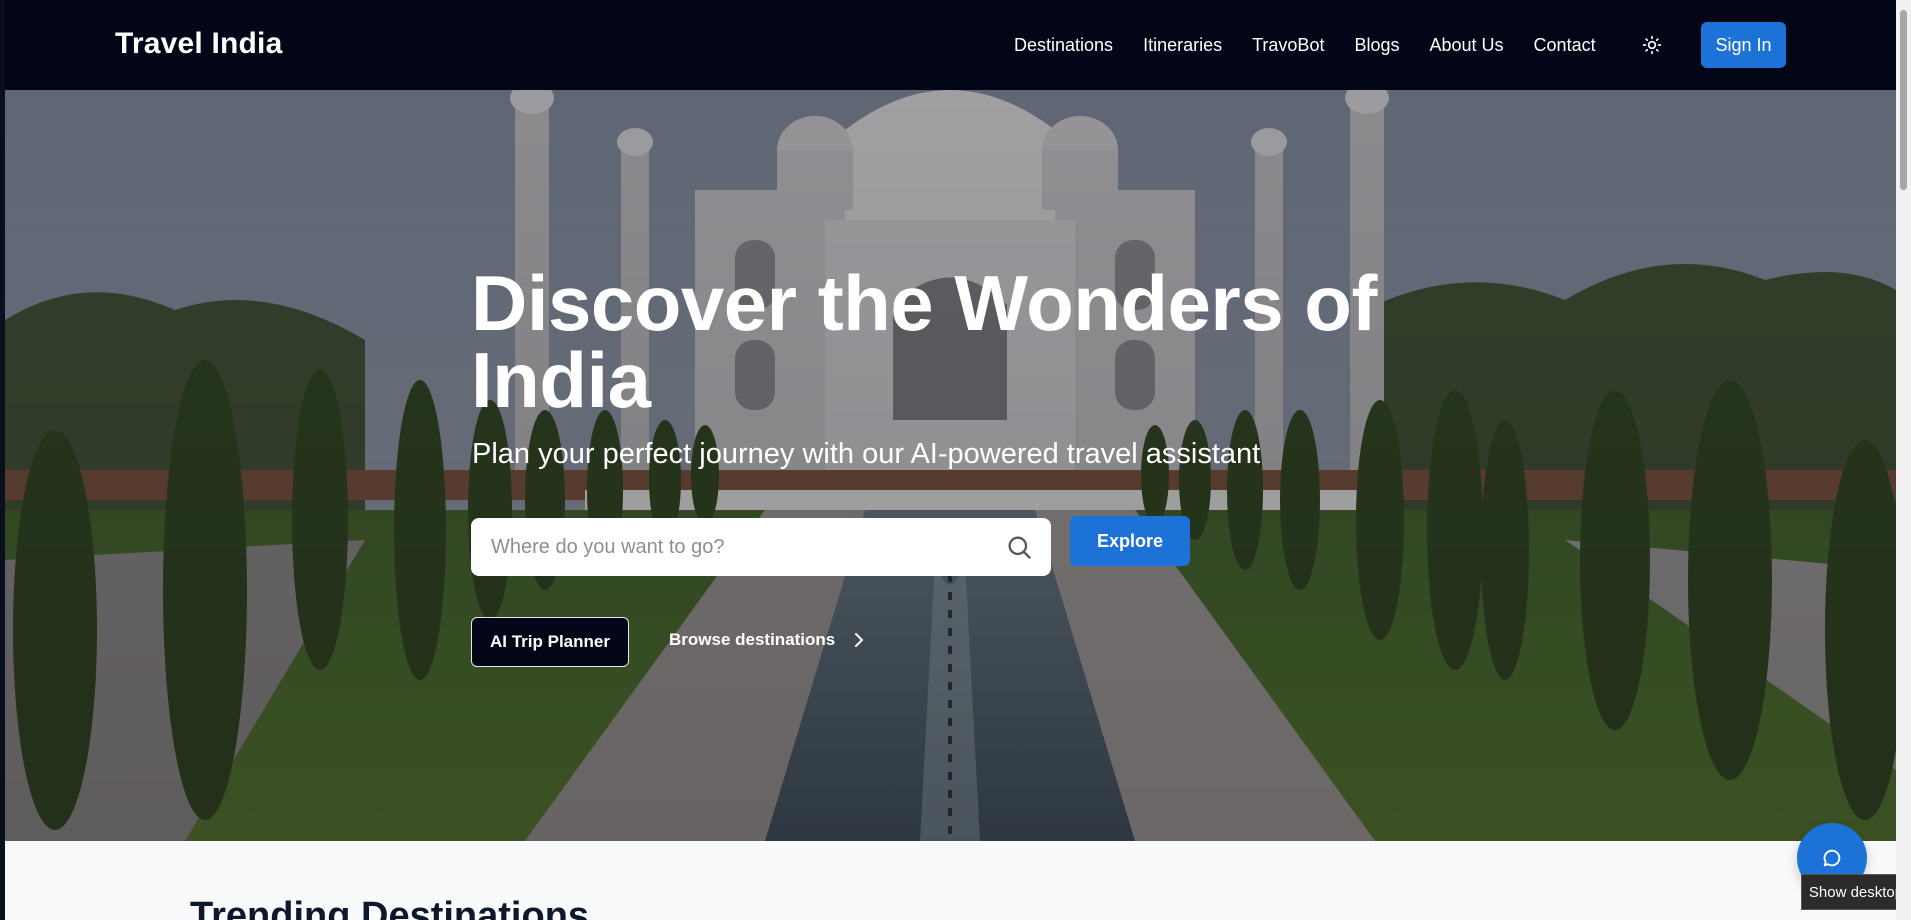  Describe the element at coordinates (859, 640) in the screenshot. I see `chevron-right-icon` at that location.